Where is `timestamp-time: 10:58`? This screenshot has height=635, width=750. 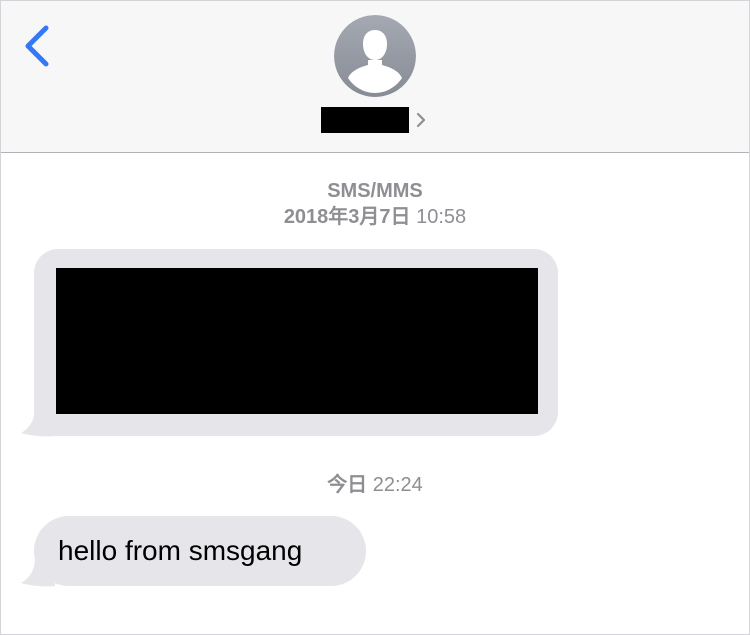
timestamp-time: 10:58 is located at coordinates (441, 217).